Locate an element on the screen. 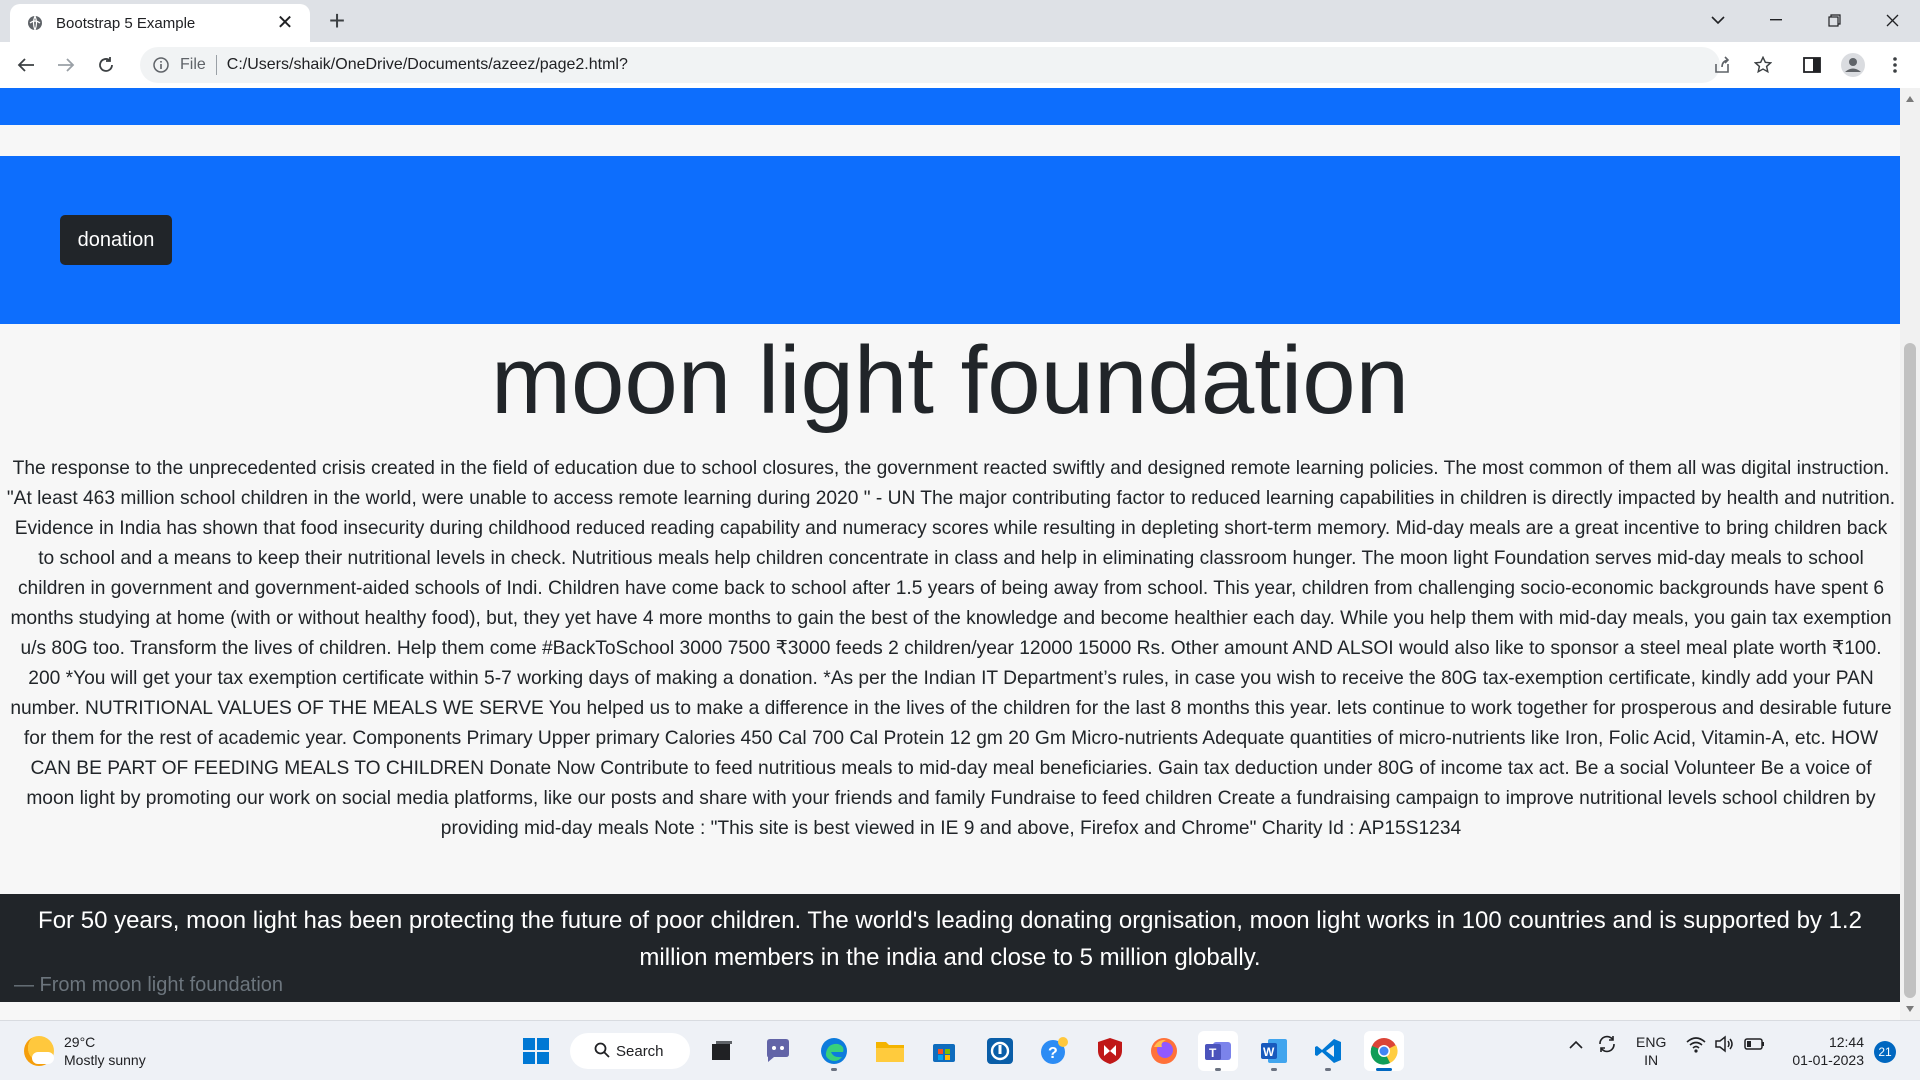 The height and width of the screenshot is (1080, 1920). forward-arrow-icon is located at coordinates (66, 65).